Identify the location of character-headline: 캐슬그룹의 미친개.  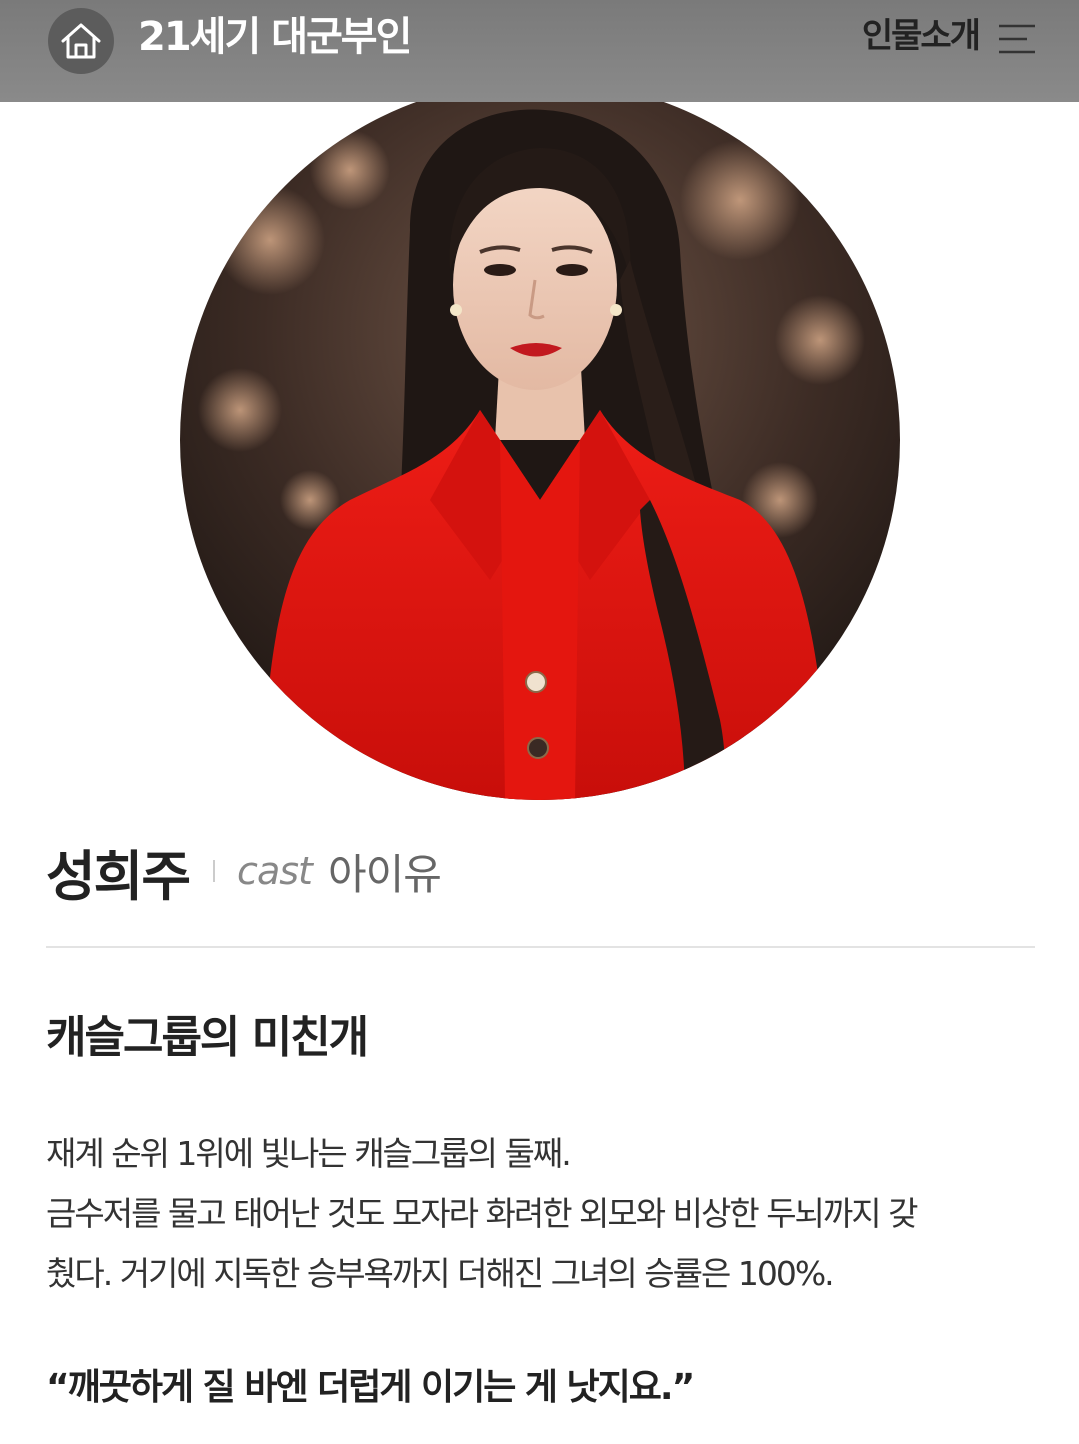
(207, 1037).